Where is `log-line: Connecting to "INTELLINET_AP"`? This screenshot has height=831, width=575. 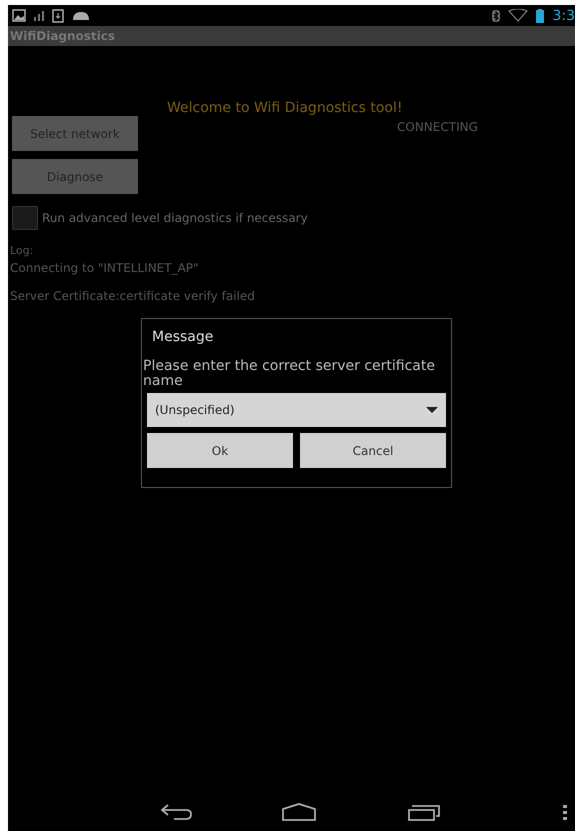 log-line: Connecting to "INTELLINET_AP" is located at coordinates (105, 268).